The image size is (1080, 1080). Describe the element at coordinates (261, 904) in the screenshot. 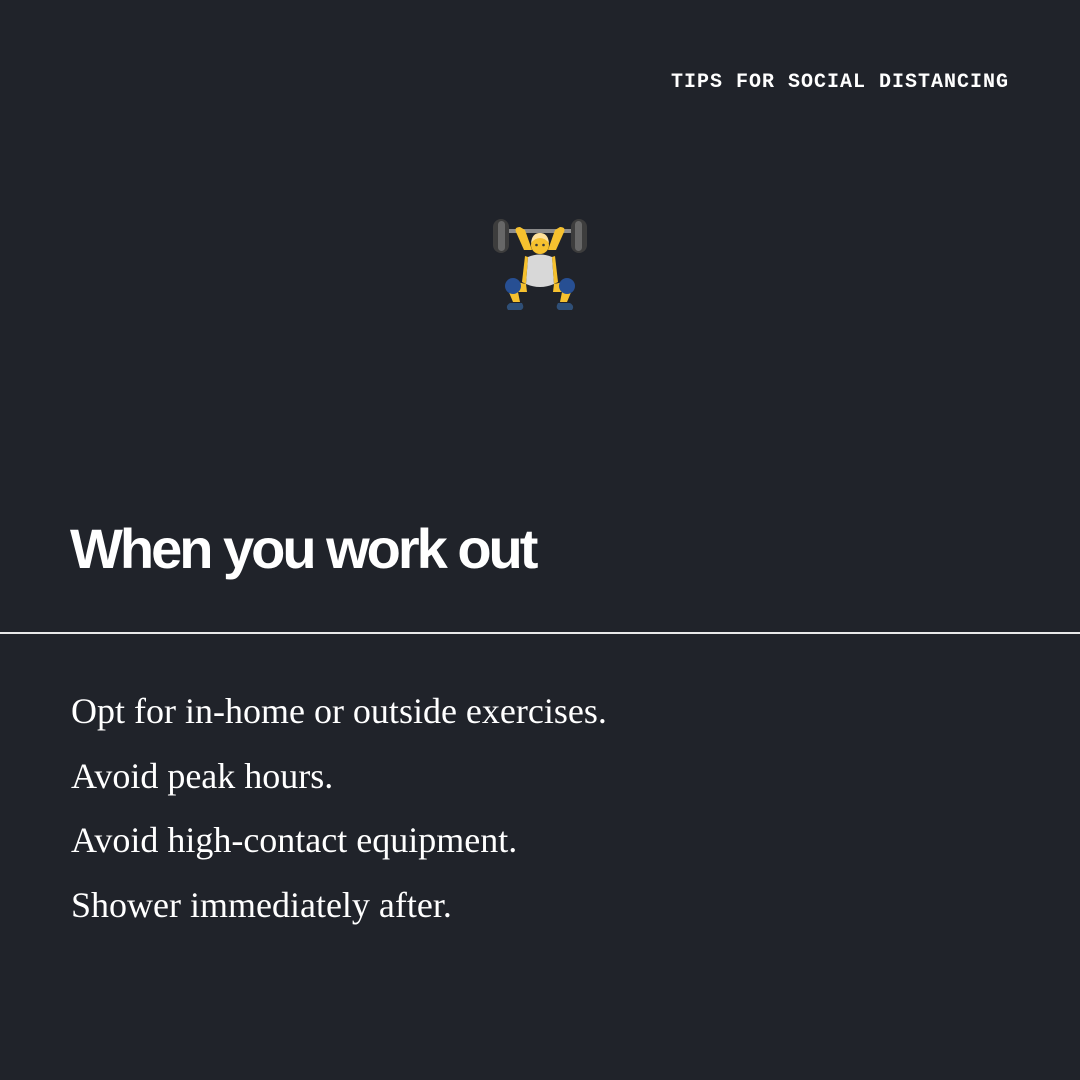

I see `tip-item: Shower immediately after.` at that location.